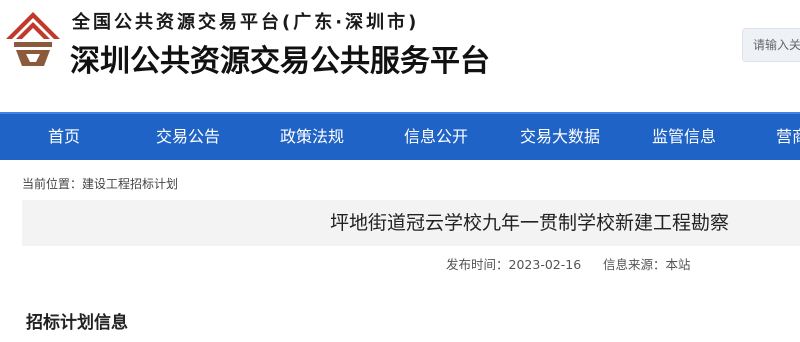  What do you see at coordinates (477, 264) in the screenshot?
I see `publish-time-label: 发布时间：` at bounding box center [477, 264].